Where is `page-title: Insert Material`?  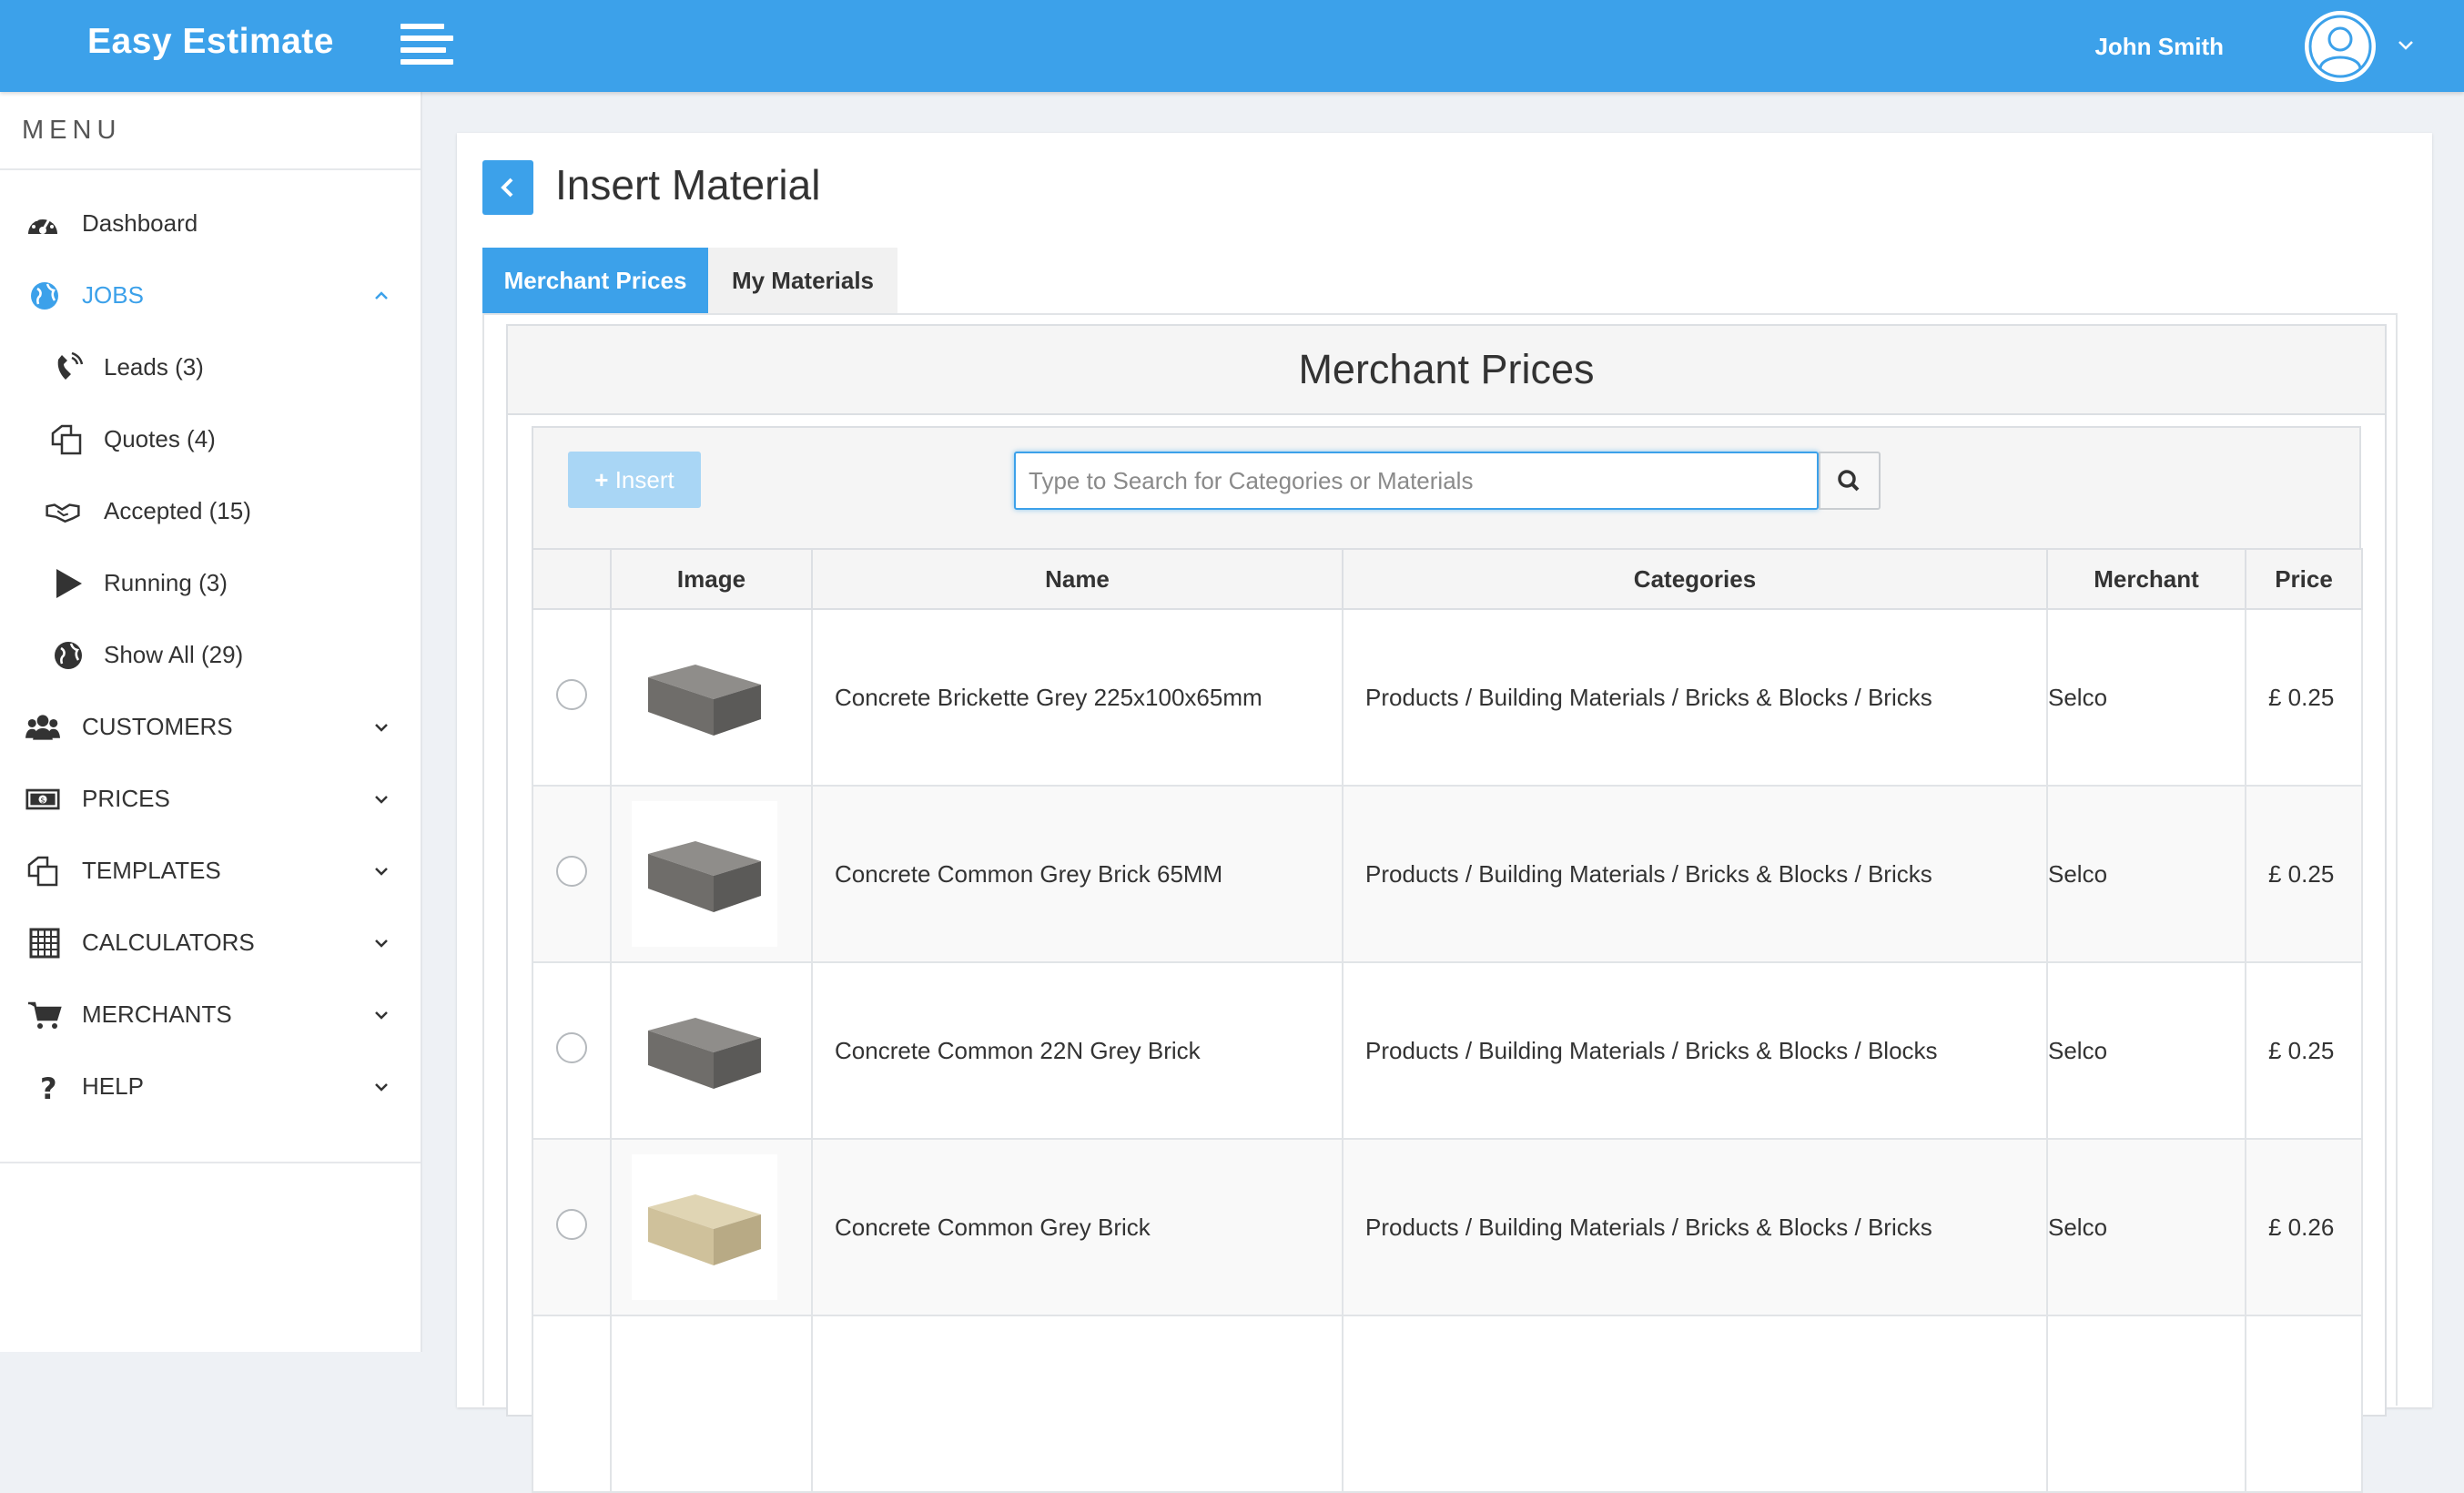
page-title: Insert Material is located at coordinates (688, 184).